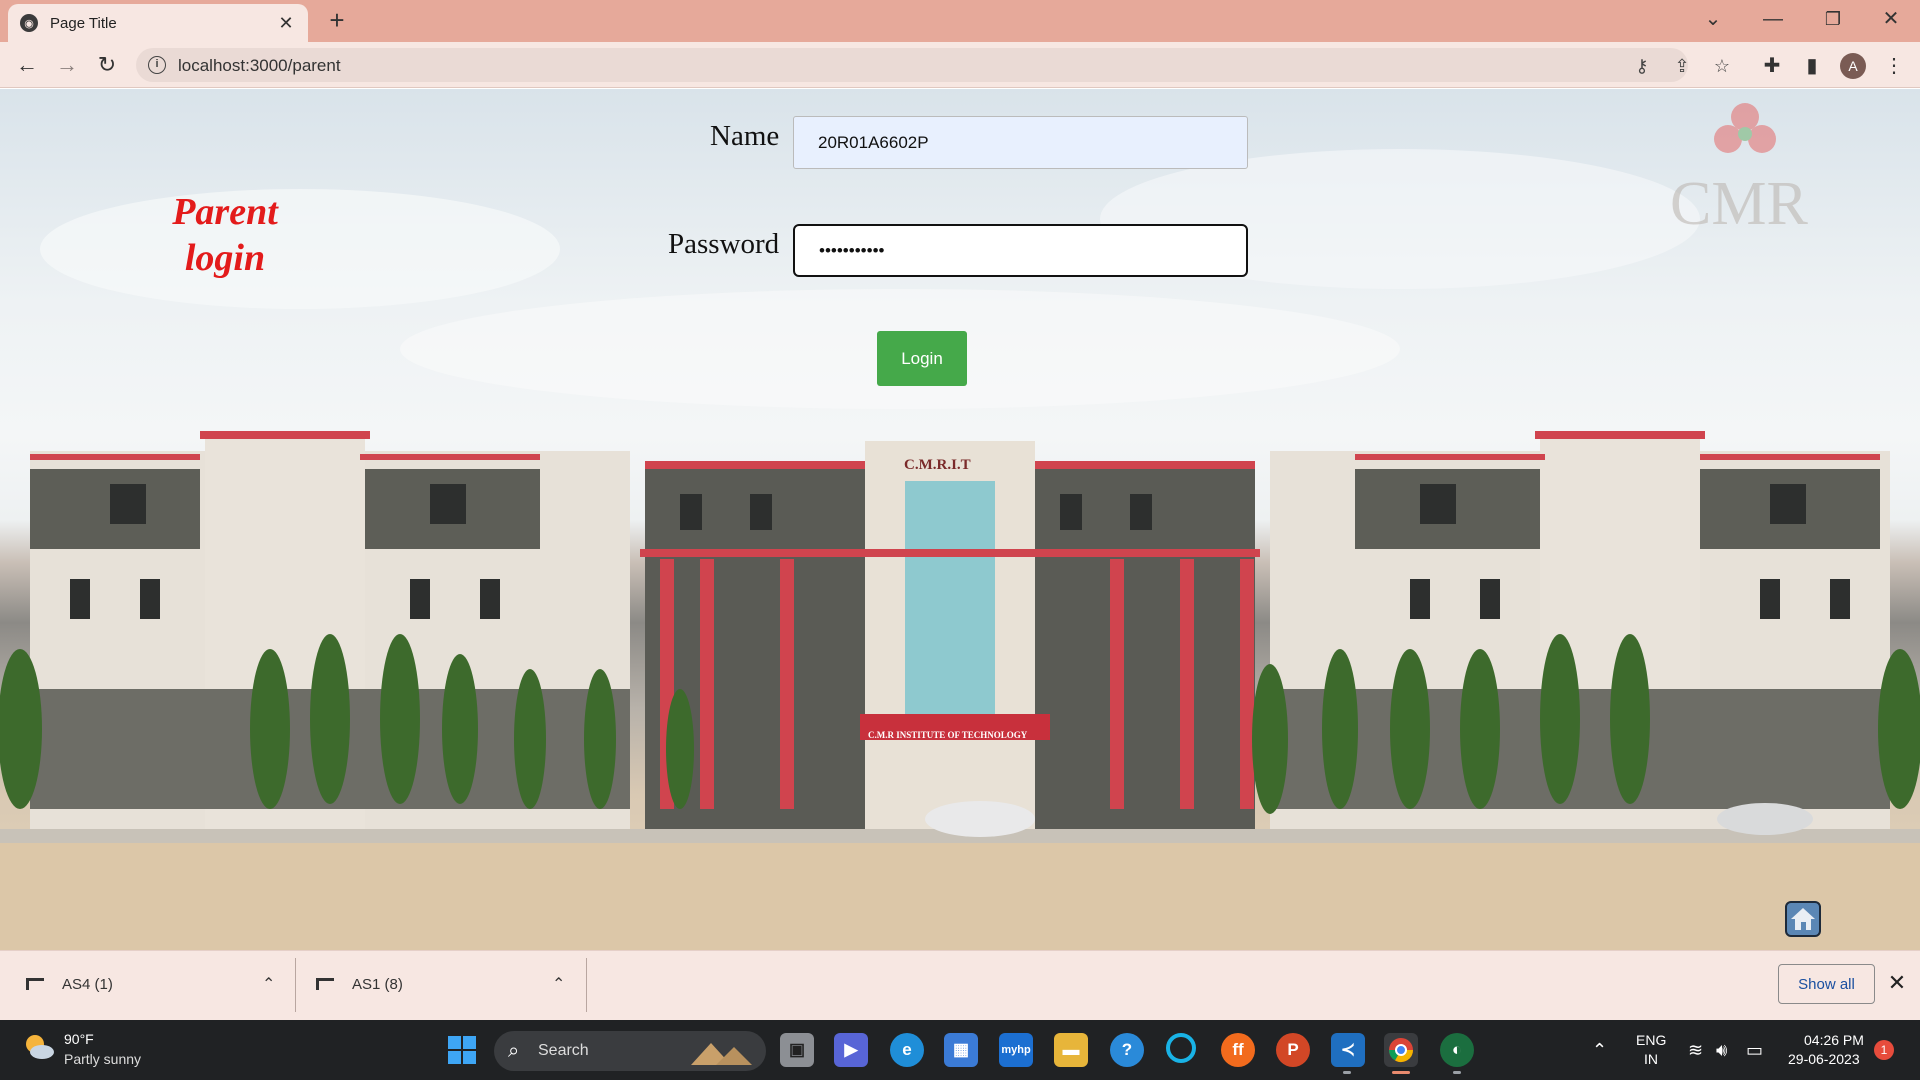 The height and width of the screenshot is (1080, 1920). What do you see at coordinates (107, 65) in the screenshot?
I see `reload-button: ↻` at bounding box center [107, 65].